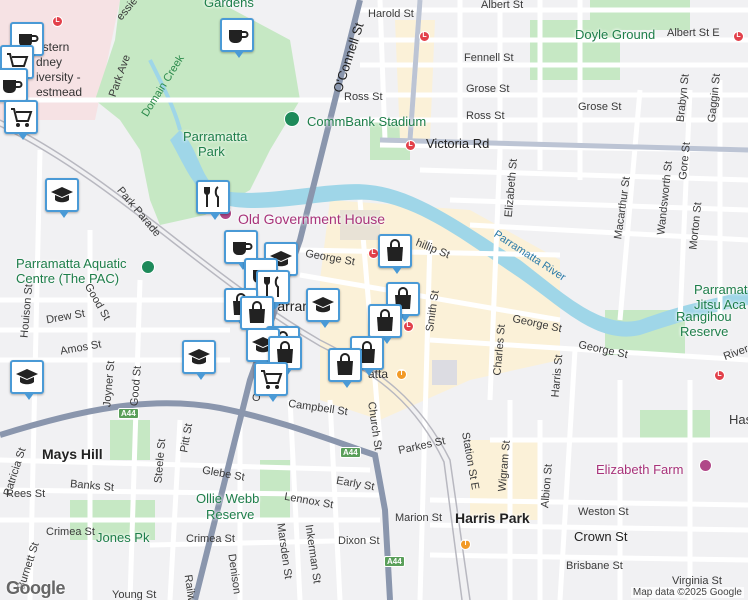 This screenshot has height=600, width=748. I want to click on poi-wsu-3: iversity -, so click(58, 77).